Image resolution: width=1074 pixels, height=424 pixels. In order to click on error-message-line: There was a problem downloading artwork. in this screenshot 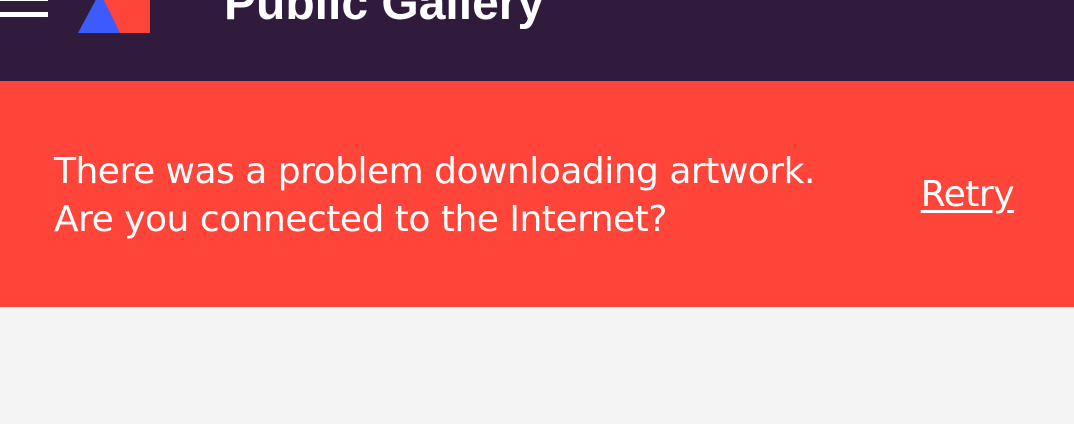, I will do `click(434, 171)`.